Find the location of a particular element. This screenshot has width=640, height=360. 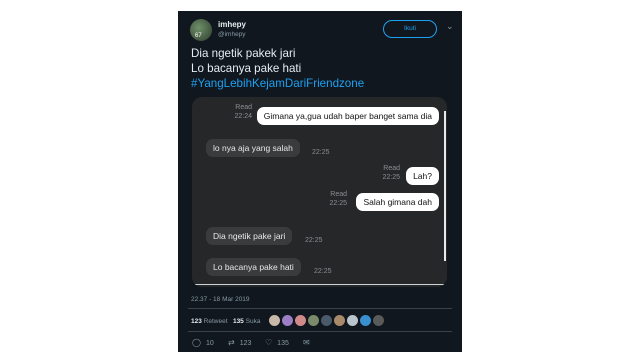

like-label: Suka is located at coordinates (253, 321).